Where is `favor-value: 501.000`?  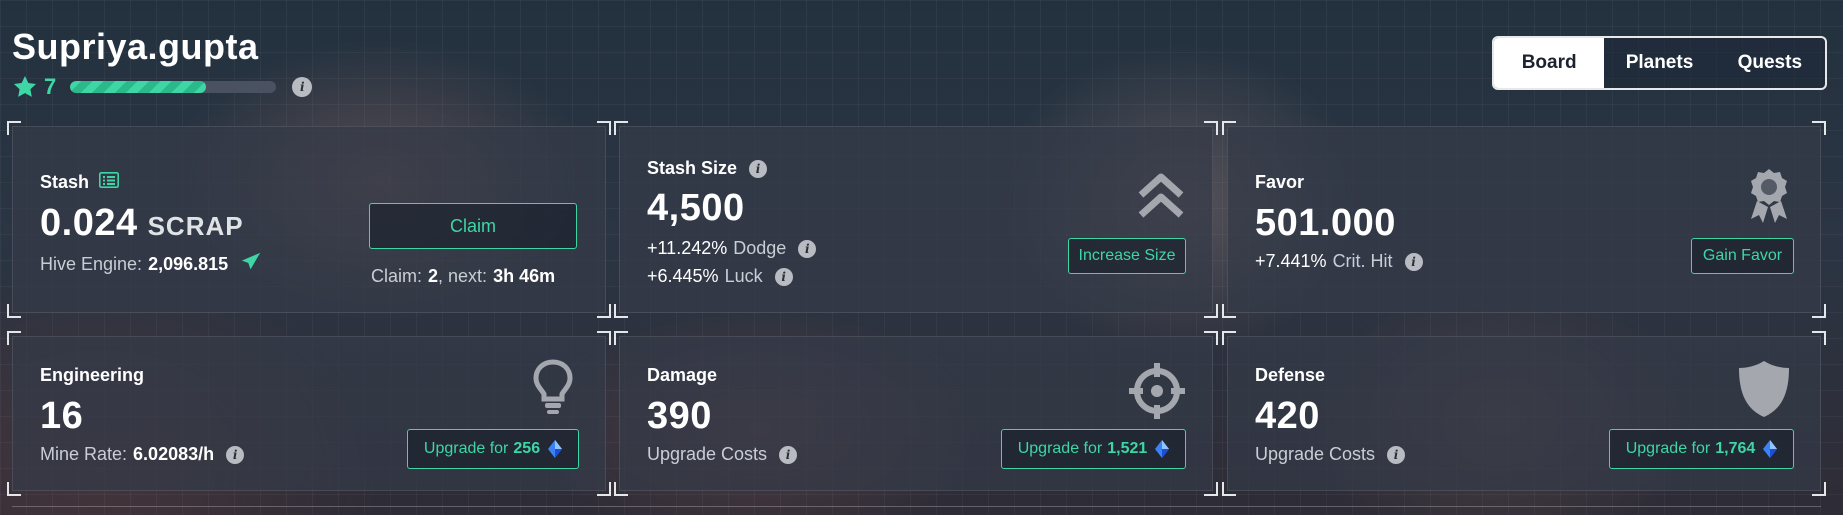
favor-value: 501.000 is located at coordinates (1325, 223).